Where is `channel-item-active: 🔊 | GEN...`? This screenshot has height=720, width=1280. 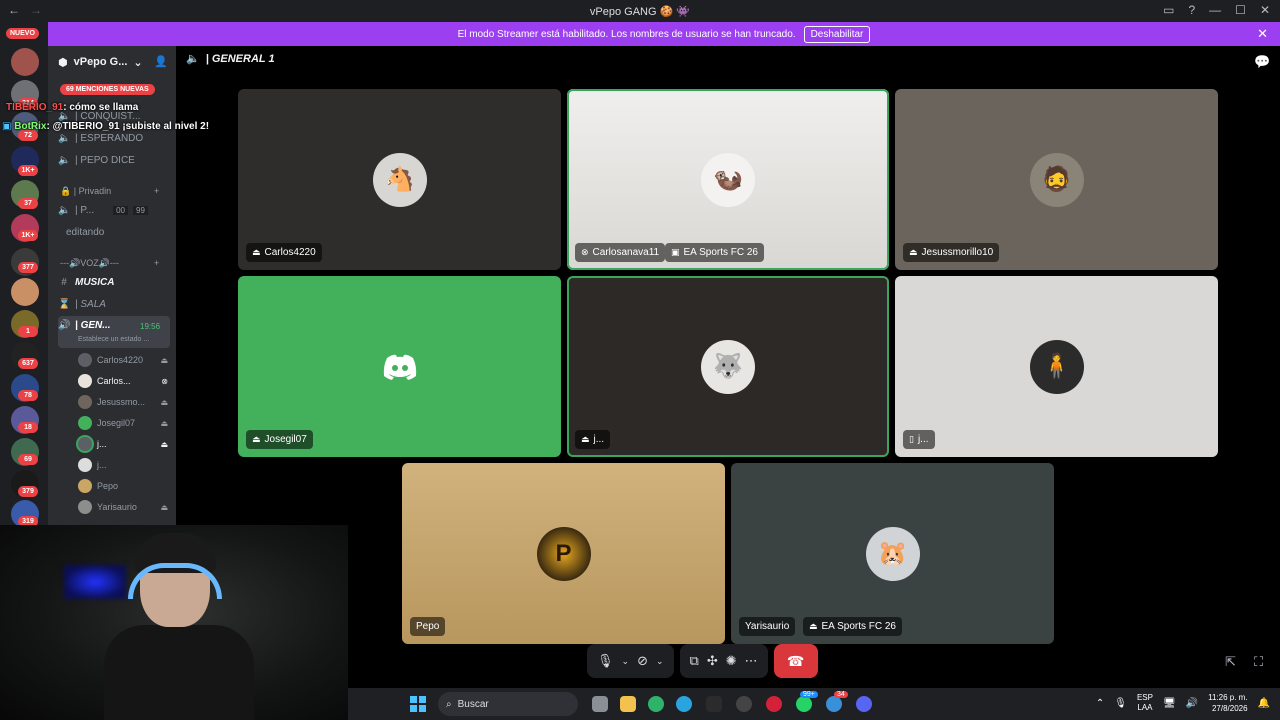
channel-item-active: 🔊 | GEN... is located at coordinates (114, 332).